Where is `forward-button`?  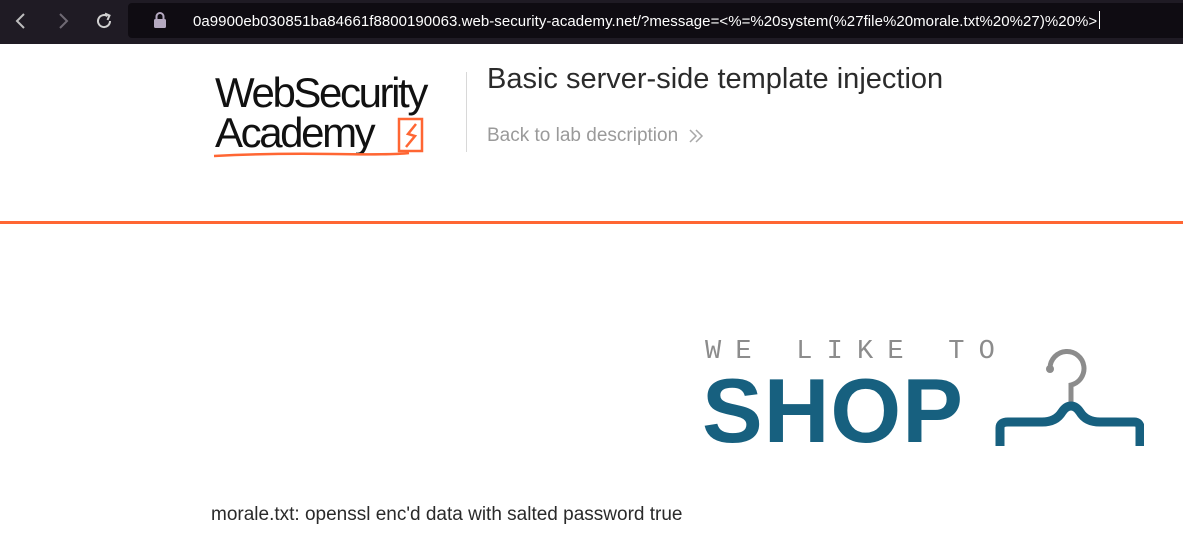
forward-button is located at coordinates (63, 21).